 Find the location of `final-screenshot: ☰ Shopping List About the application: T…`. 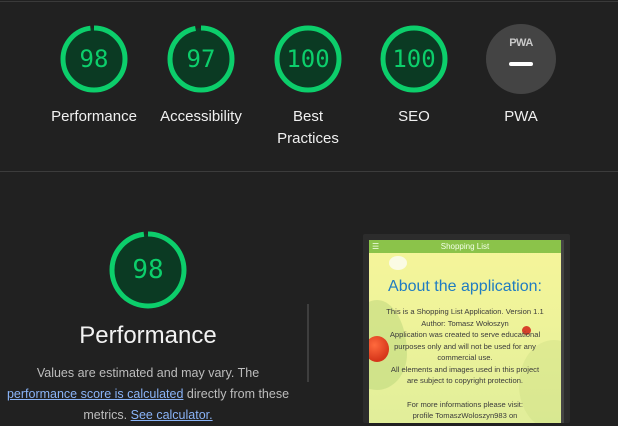

final-screenshot: ☰ Shopping List About the application: T… is located at coordinates (466, 328).